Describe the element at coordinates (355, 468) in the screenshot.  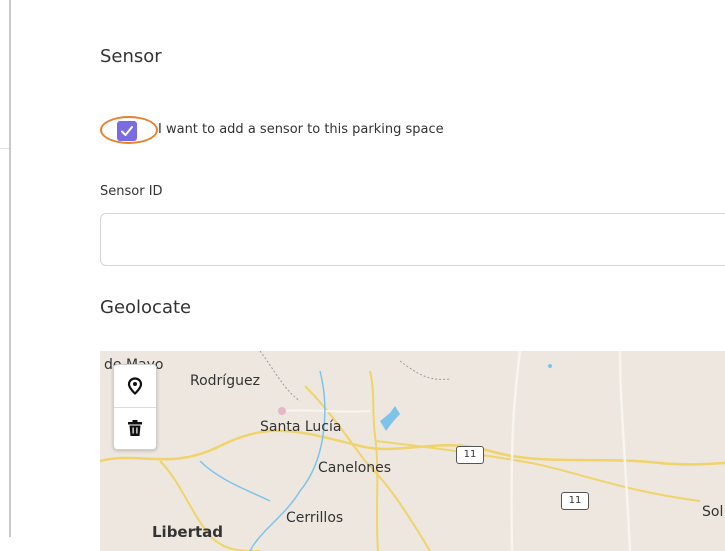
I see `place-label: Canelones` at that location.